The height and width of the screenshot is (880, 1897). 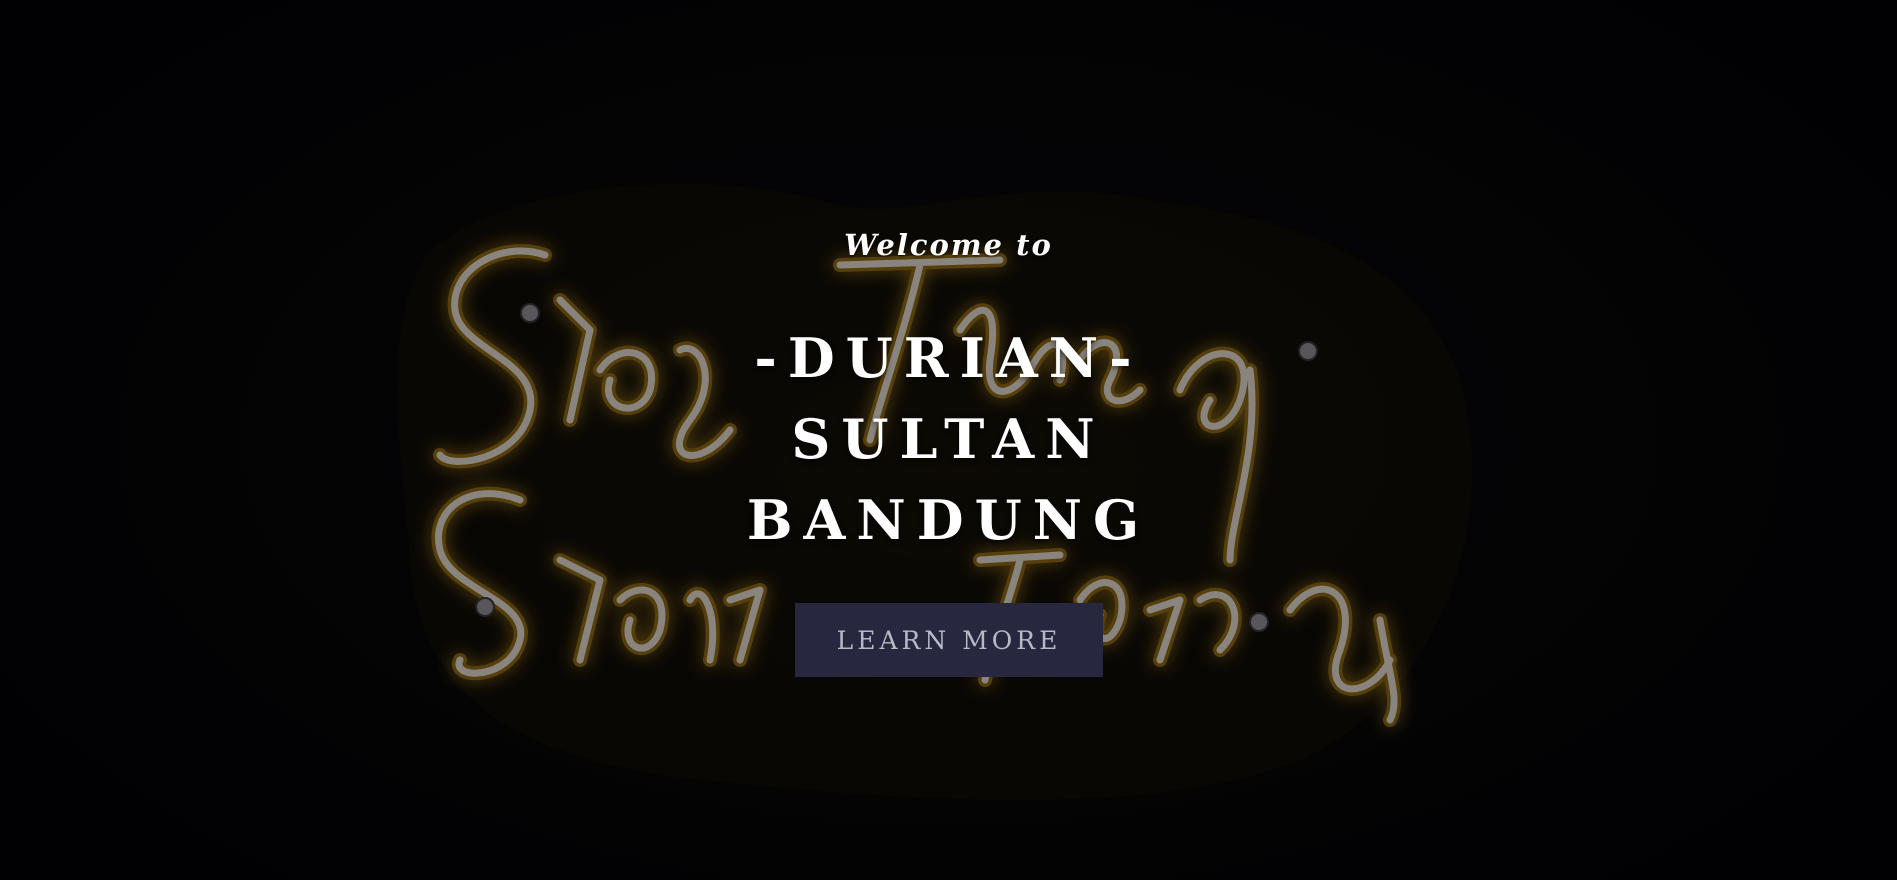 I want to click on title-line-2: SULTAN, so click(x=948, y=439).